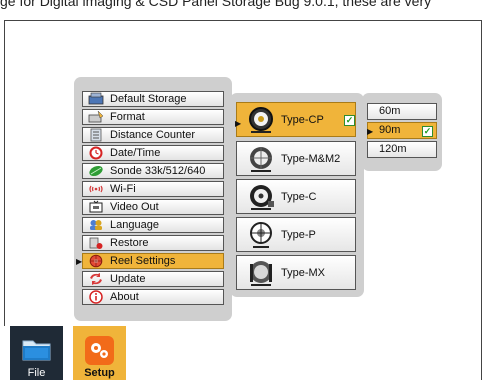 This screenshot has width=486, height=380. Describe the element at coordinates (390, 111) in the screenshot. I see `length-label-60m: 60m` at that location.